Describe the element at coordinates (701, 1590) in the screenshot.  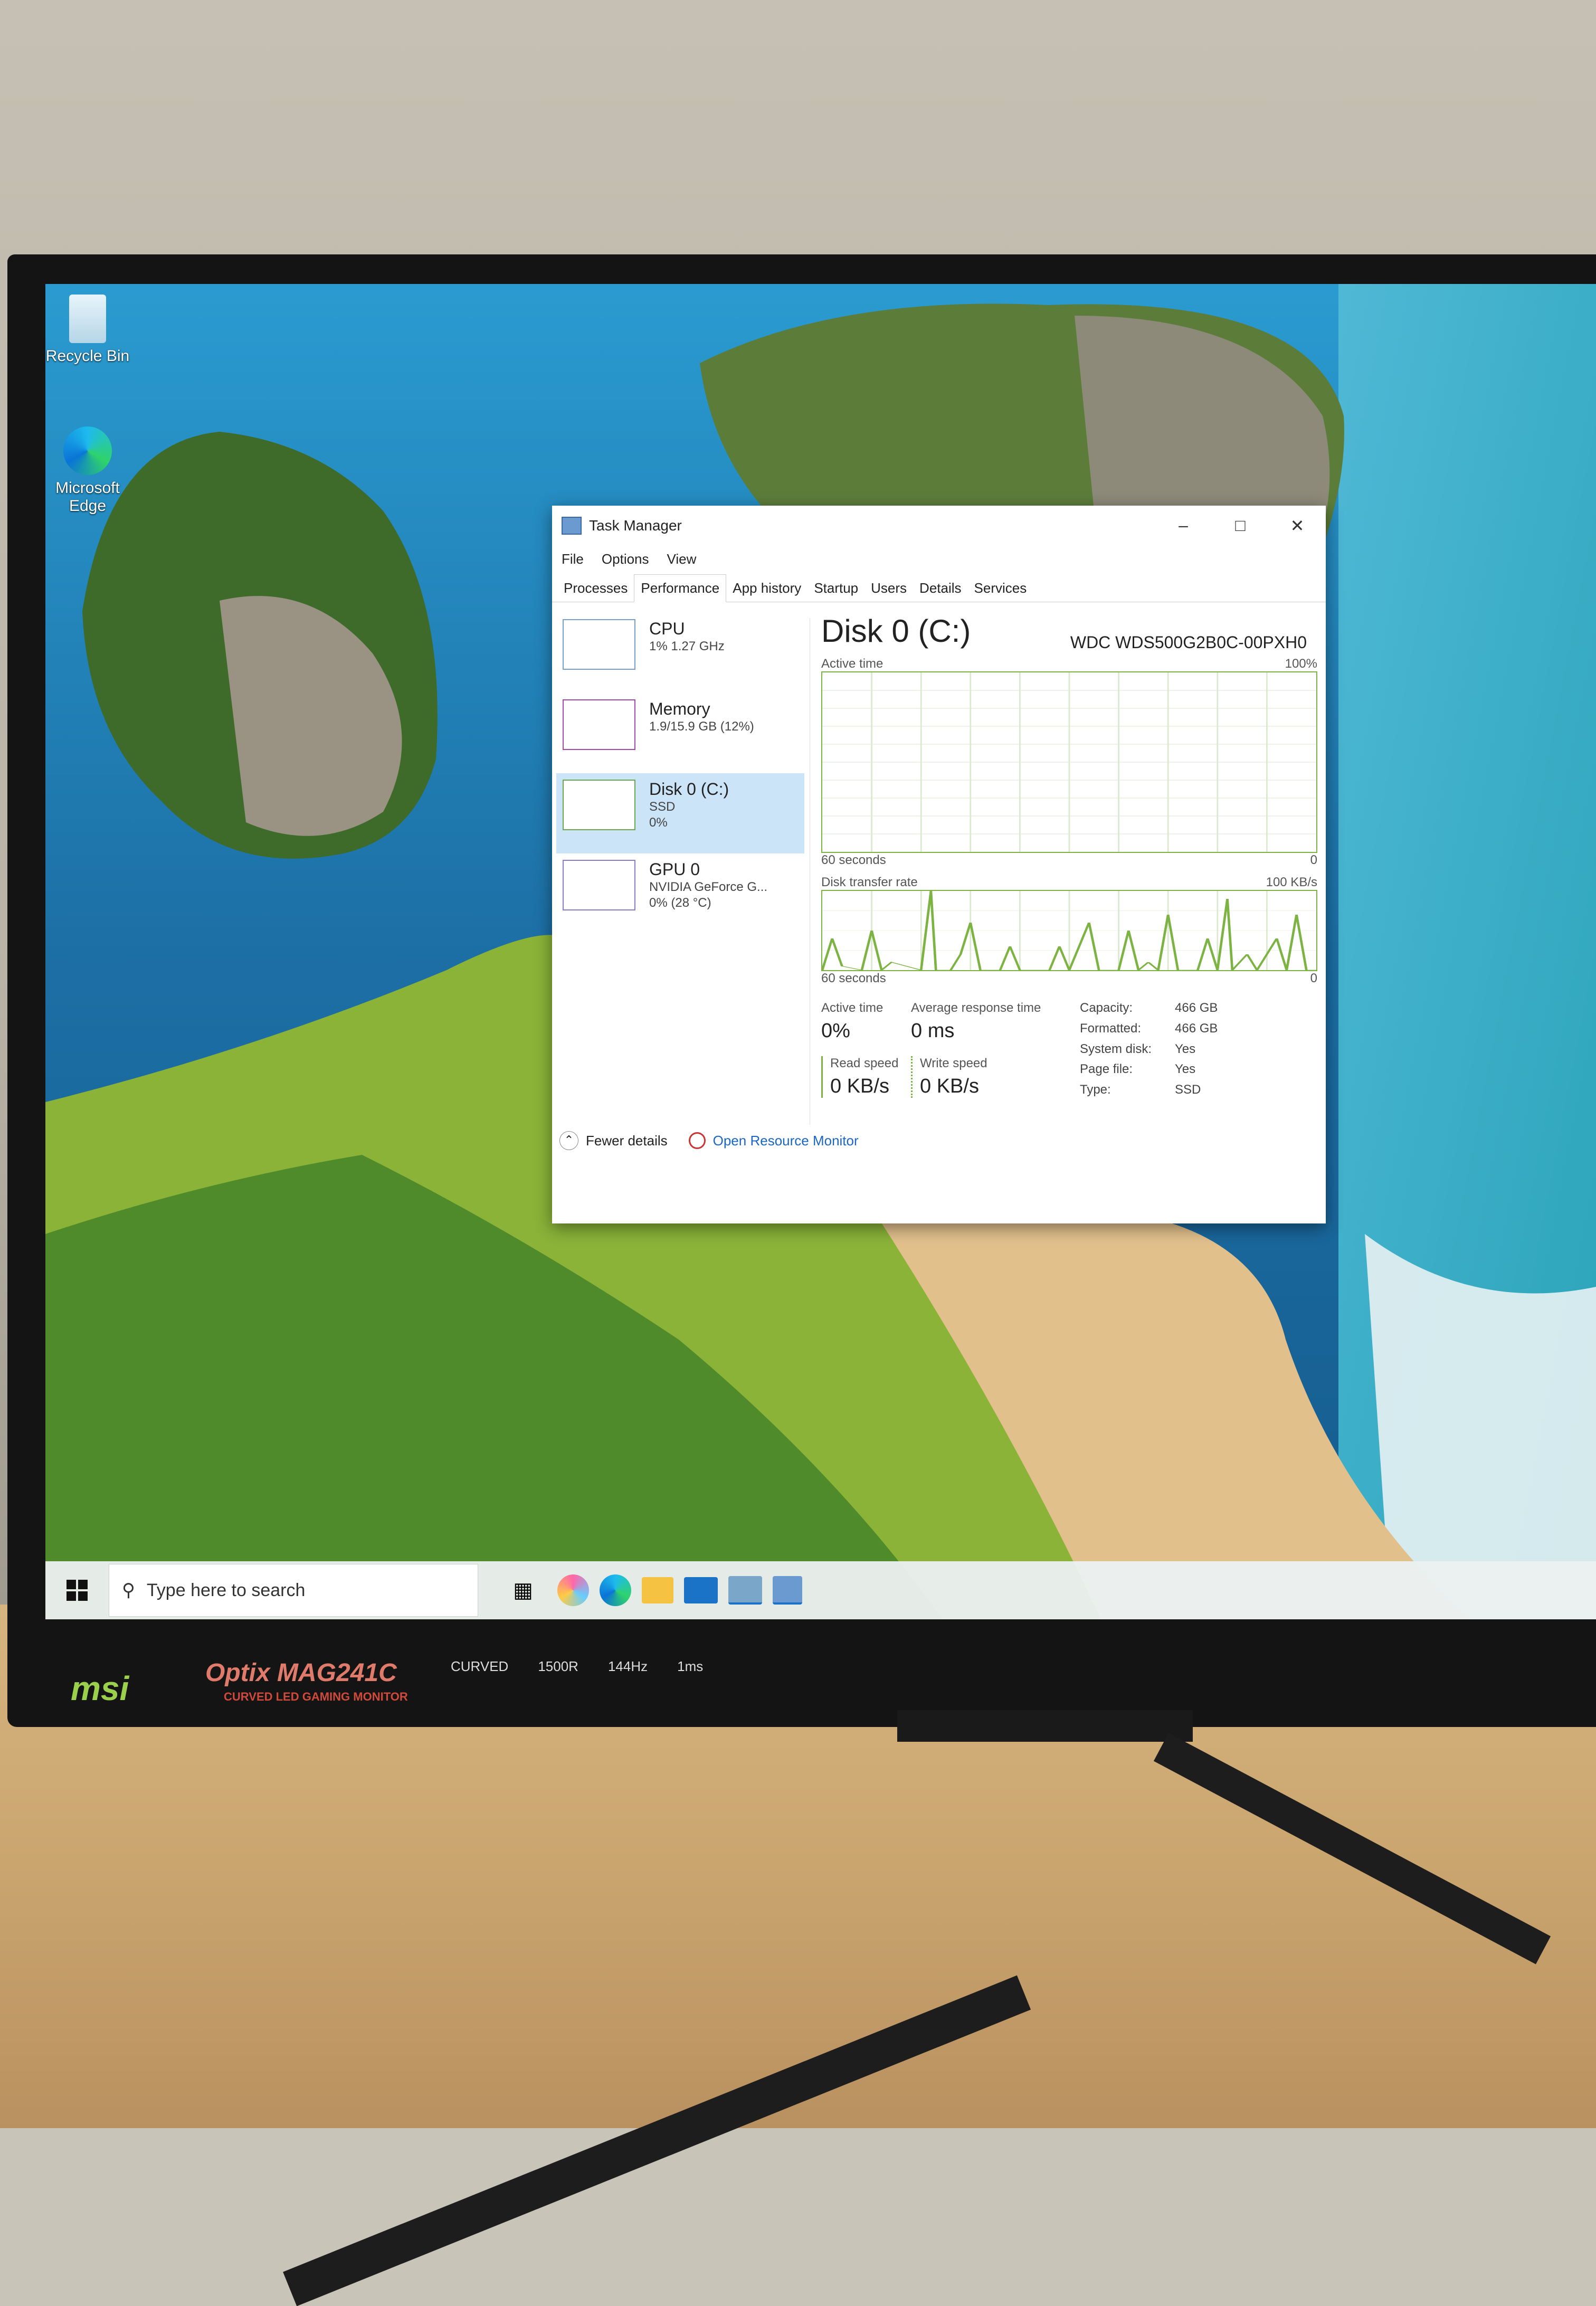
I see `mail-icon` at that location.